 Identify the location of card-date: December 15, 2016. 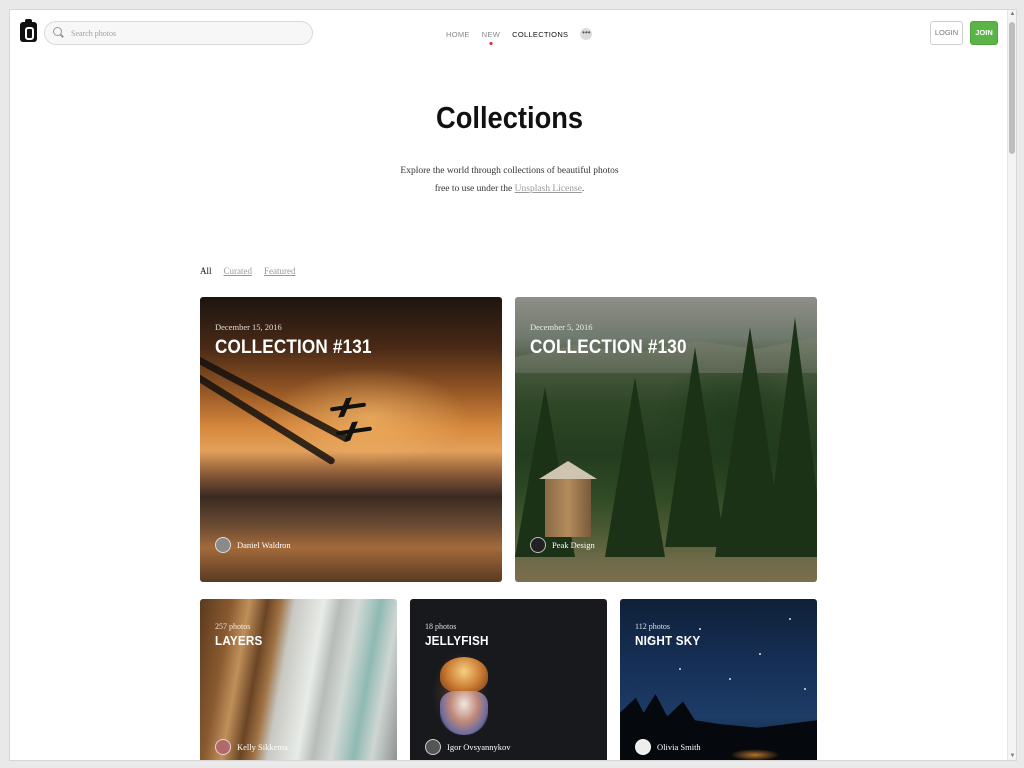
(248, 327).